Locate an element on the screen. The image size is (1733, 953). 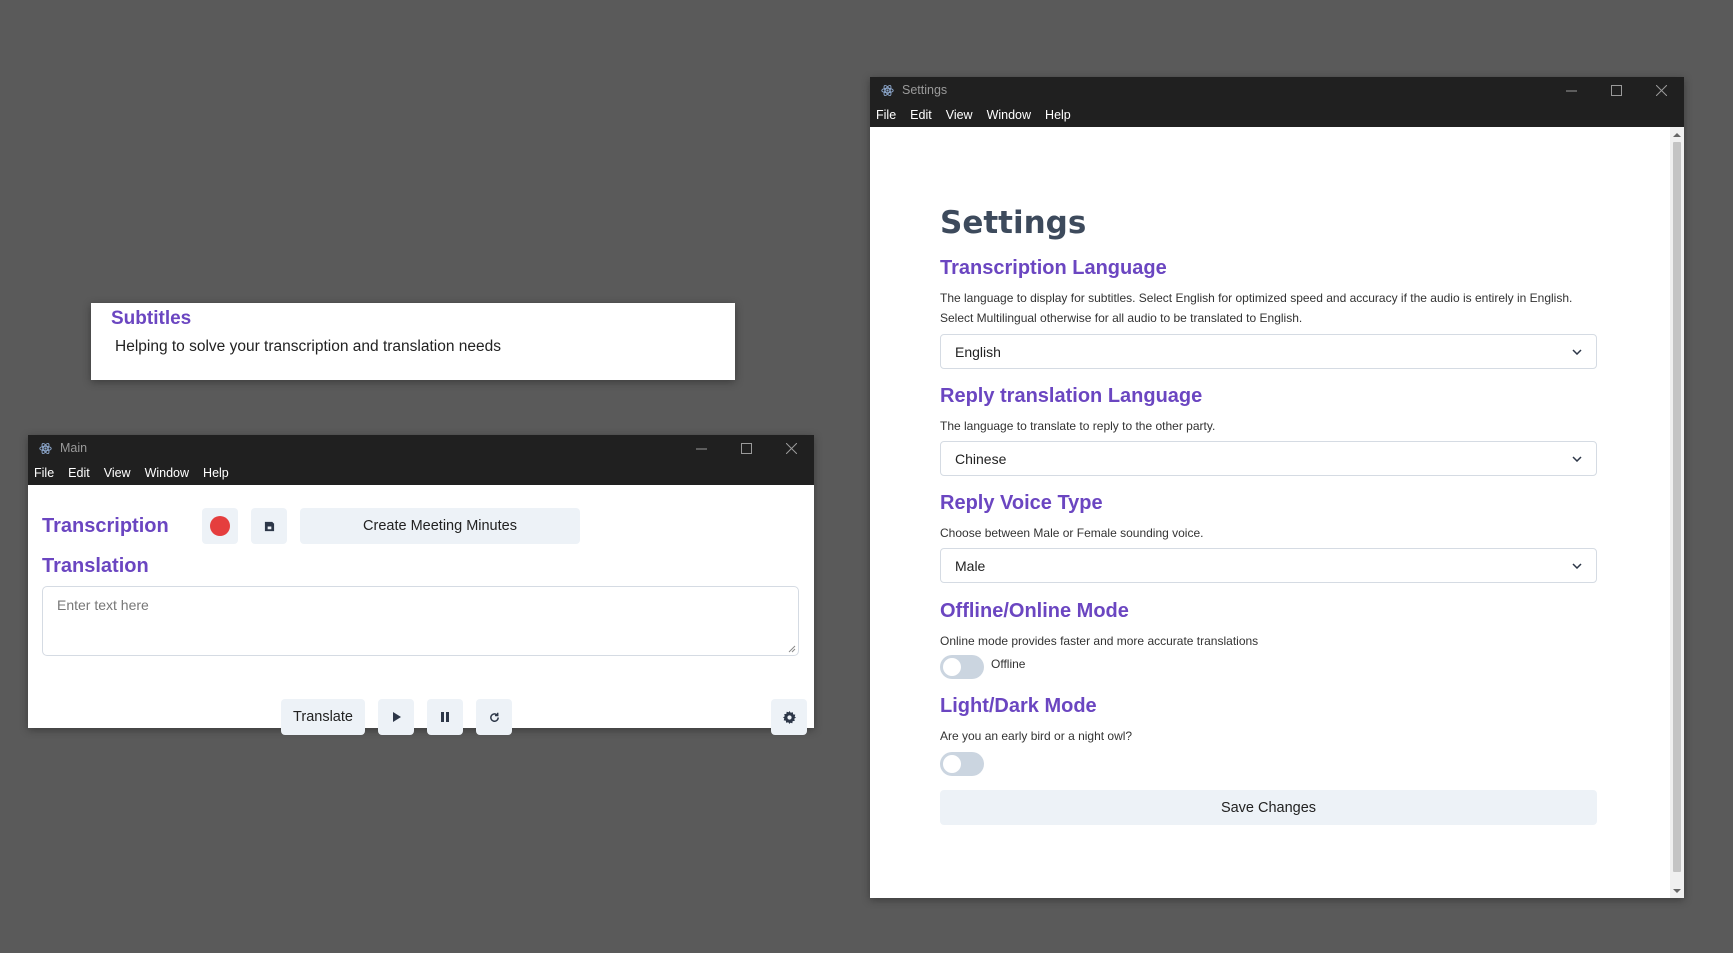
reply-voice-value: Male is located at coordinates (970, 565).